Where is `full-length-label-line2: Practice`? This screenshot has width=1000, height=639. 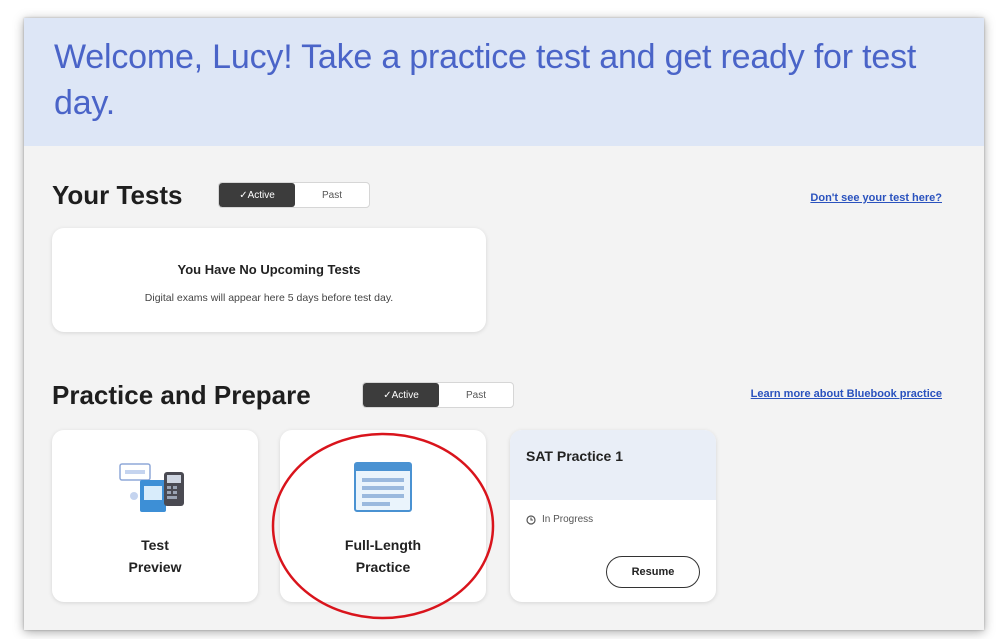
full-length-label-line2: Practice is located at coordinates (383, 567).